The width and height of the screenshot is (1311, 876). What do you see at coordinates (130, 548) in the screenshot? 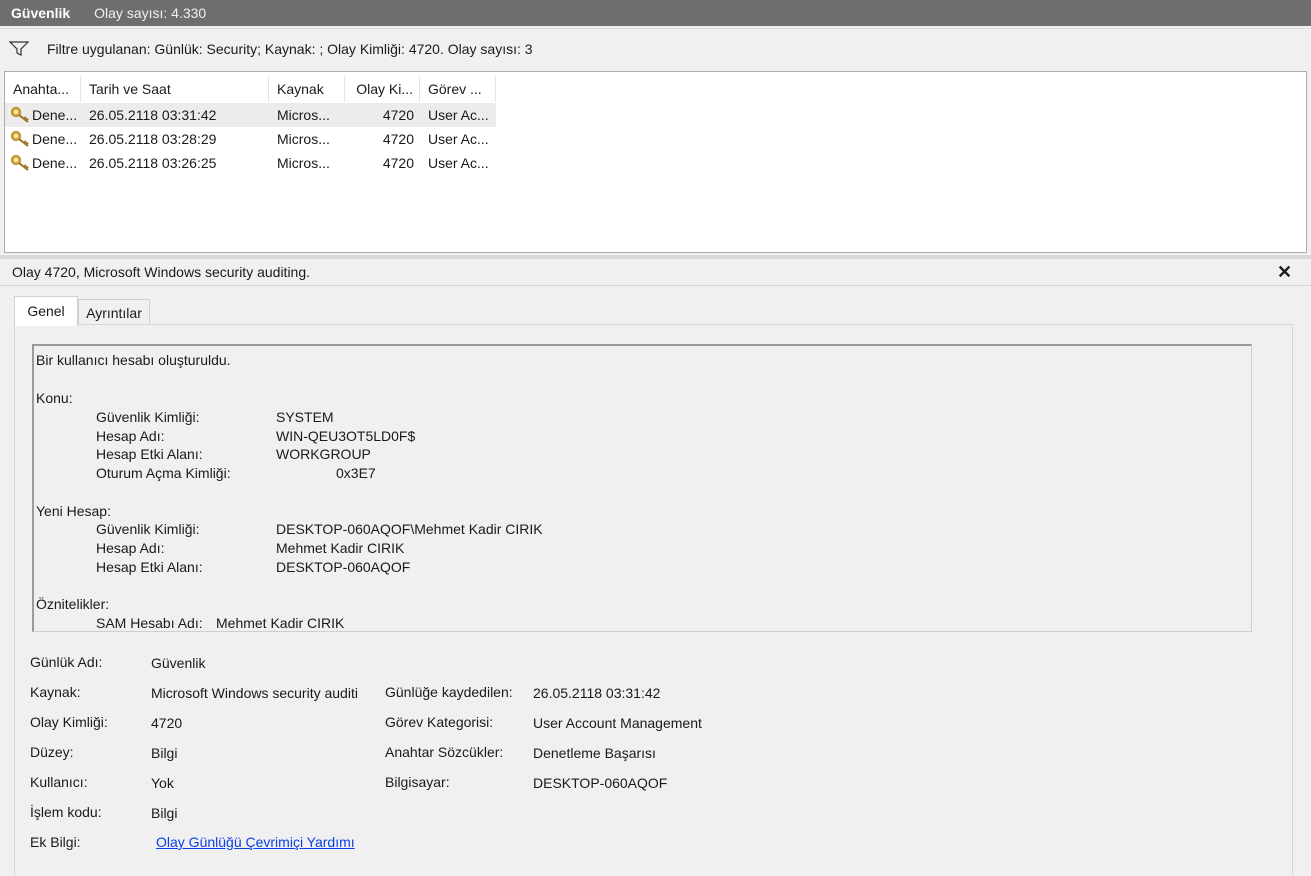
I see `new-account-label: Hesap Adı:` at bounding box center [130, 548].